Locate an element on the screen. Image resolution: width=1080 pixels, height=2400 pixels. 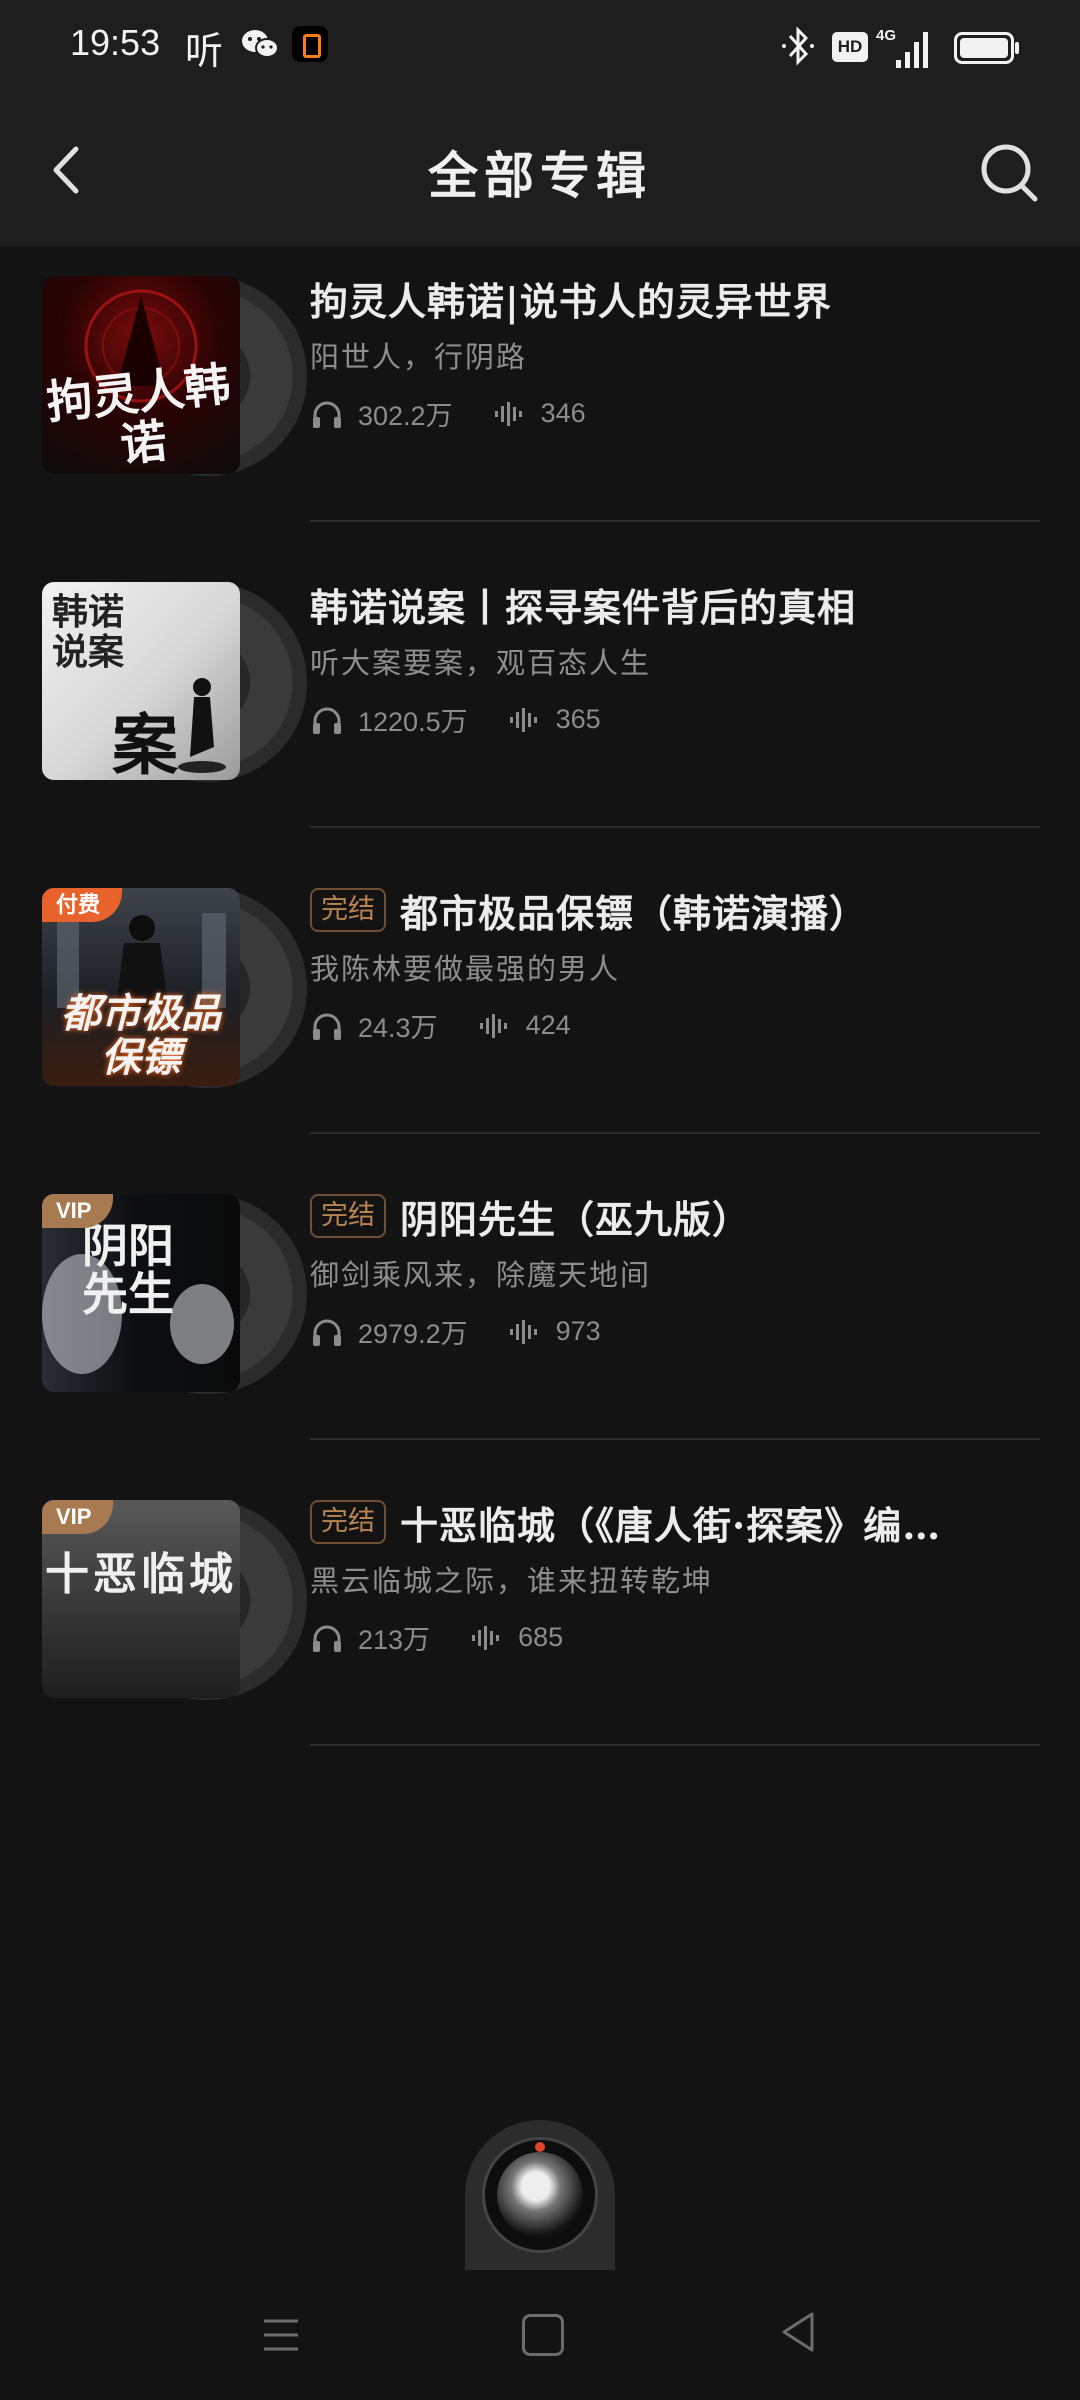
search-icon is located at coordinates (1010, 173).